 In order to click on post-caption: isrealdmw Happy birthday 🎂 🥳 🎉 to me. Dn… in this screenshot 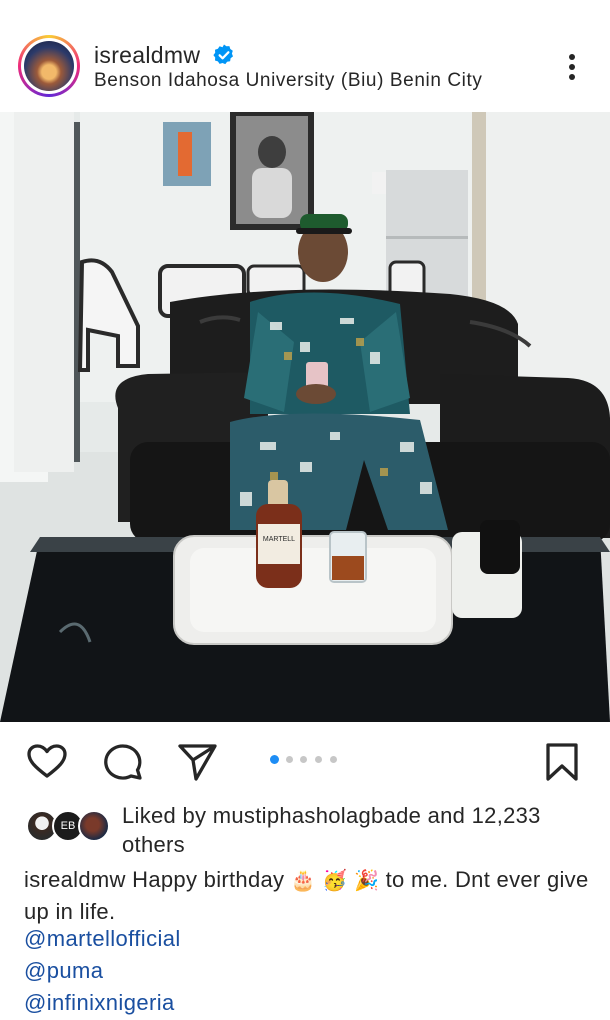, I will do `click(308, 895)`.